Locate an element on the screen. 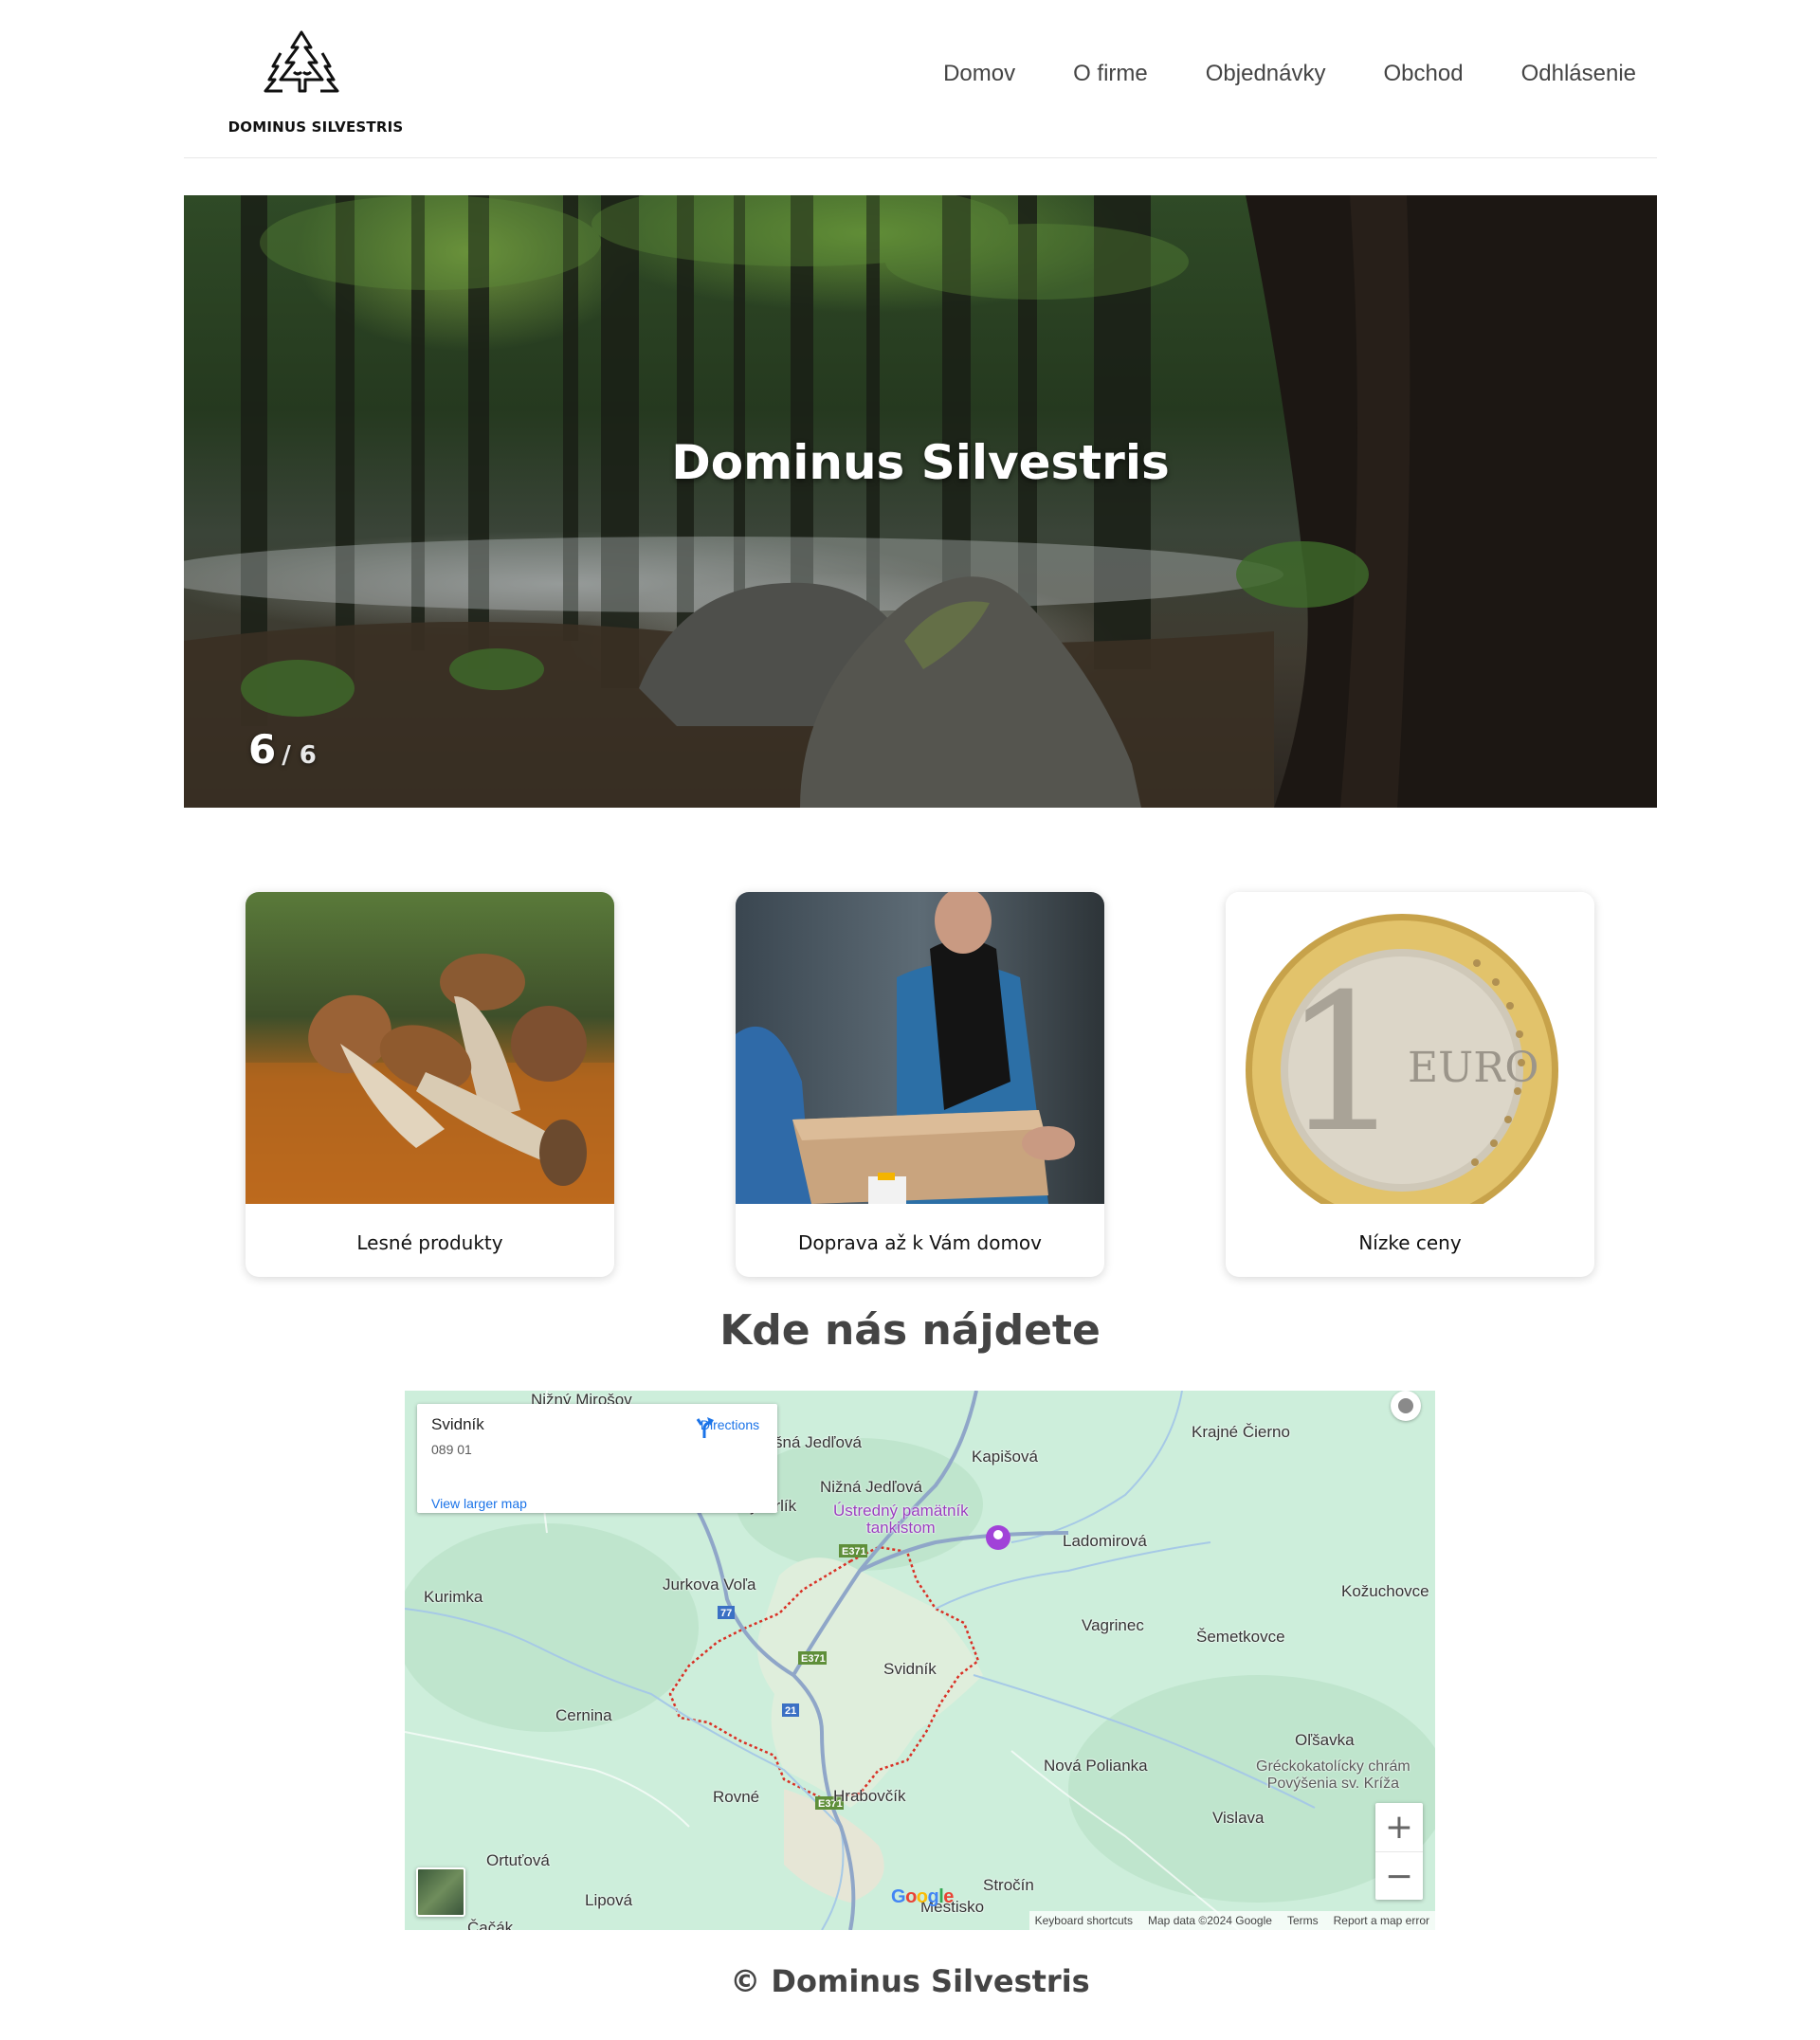 Image resolution: width=1820 pixels, height=2040 pixels. map-label: Krajné Čierno is located at coordinates (1241, 1432).